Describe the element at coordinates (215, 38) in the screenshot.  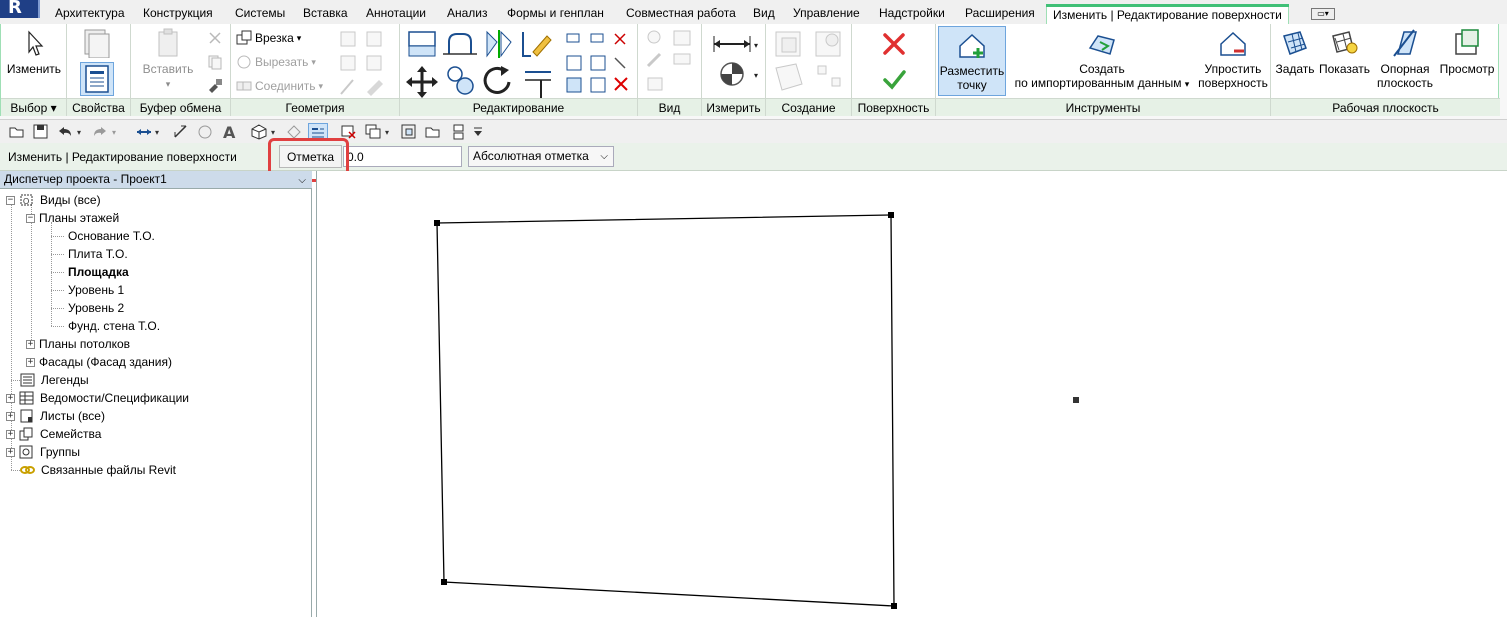
I see `cut-scissors-icon` at that location.